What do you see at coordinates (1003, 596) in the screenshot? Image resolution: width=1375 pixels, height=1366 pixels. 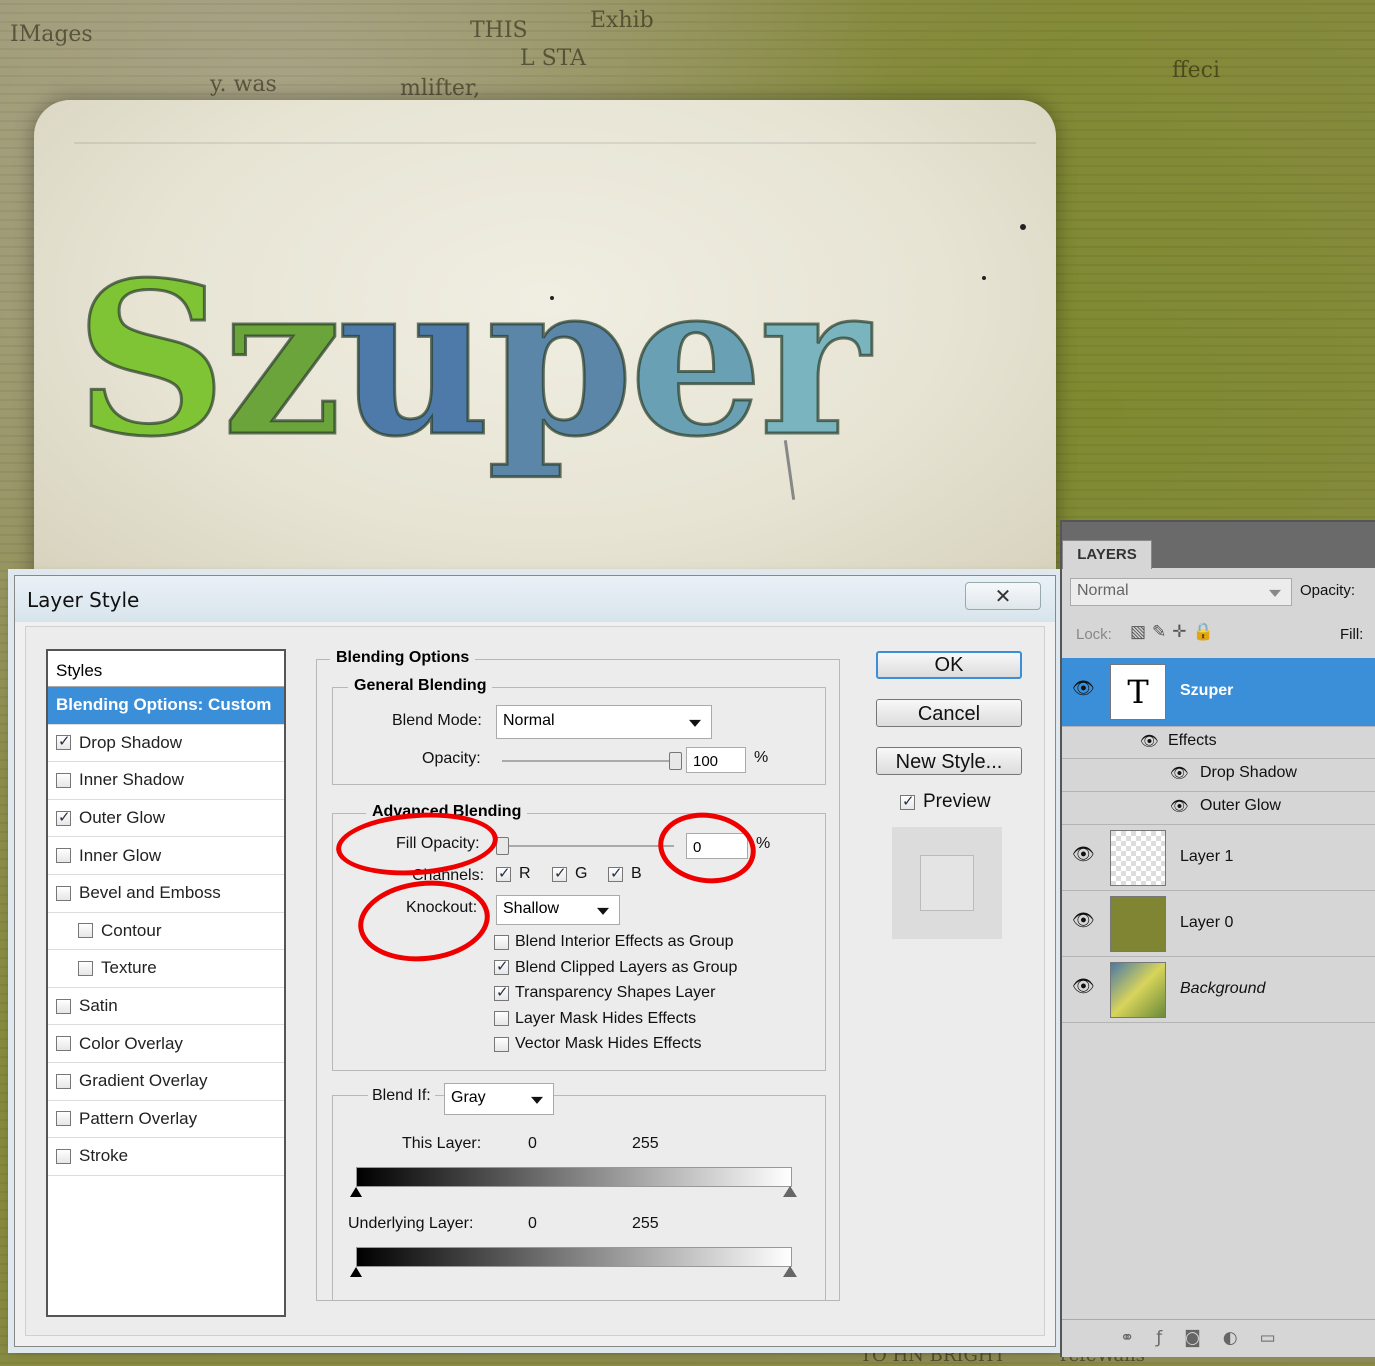 I see `close-button: ✕` at bounding box center [1003, 596].